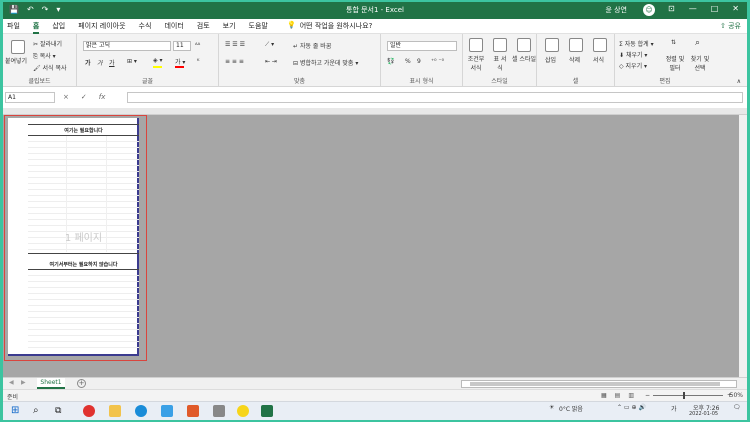 Image resolution: width=750 pixels, height=422 pixels. What do you see at coordinates (84, 97) in the screenshot?
I see `enter-icon: ✓` at bounding box center [84, 97].